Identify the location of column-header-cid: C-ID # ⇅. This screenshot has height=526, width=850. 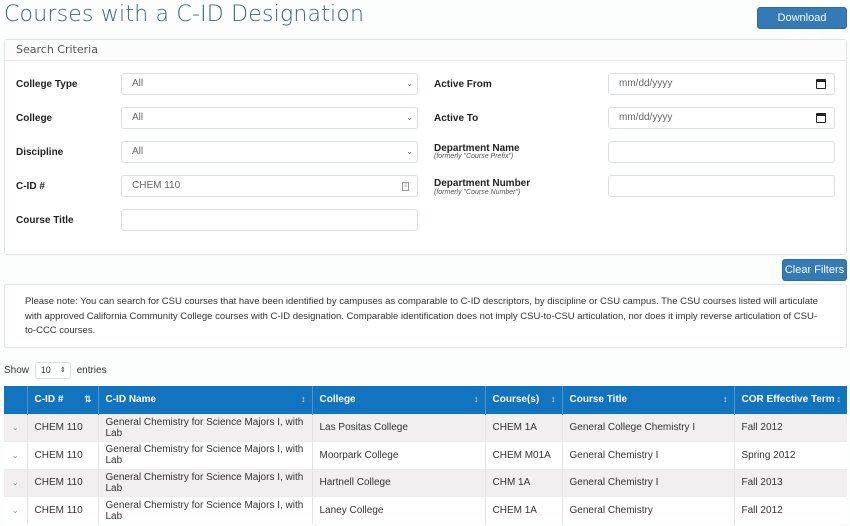
(63, 400).